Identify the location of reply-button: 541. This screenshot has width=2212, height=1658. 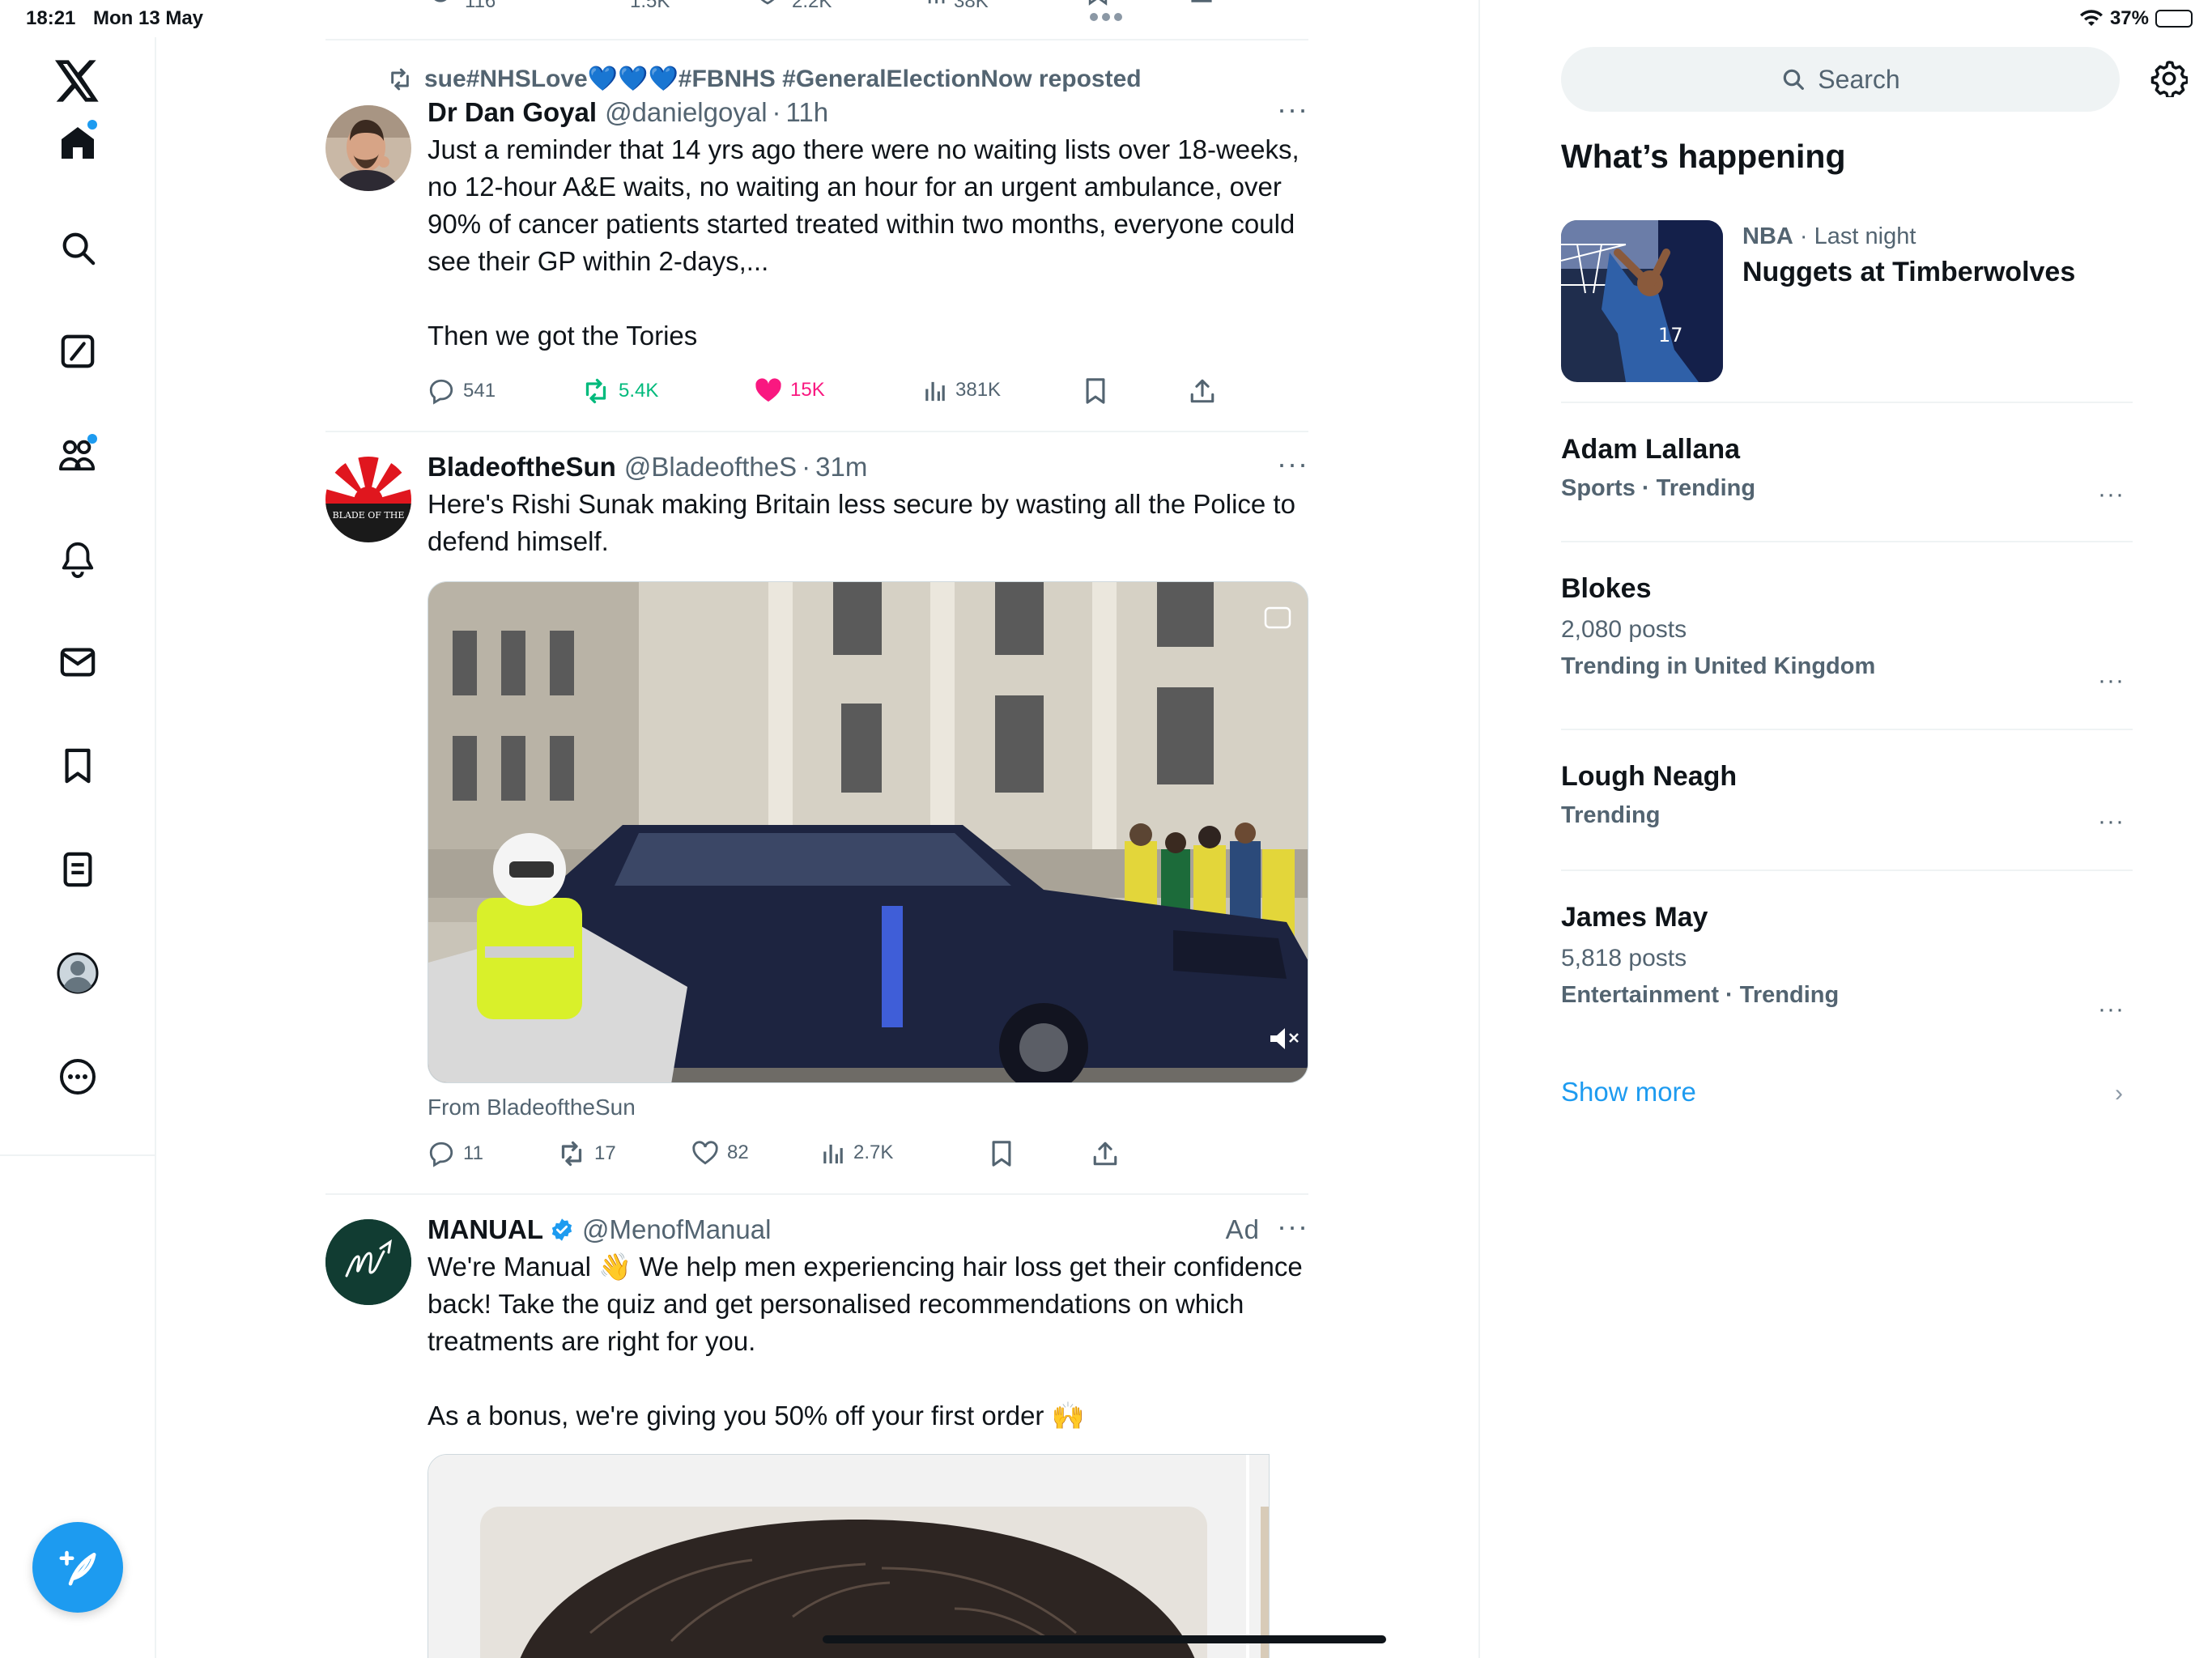
(462, 391).